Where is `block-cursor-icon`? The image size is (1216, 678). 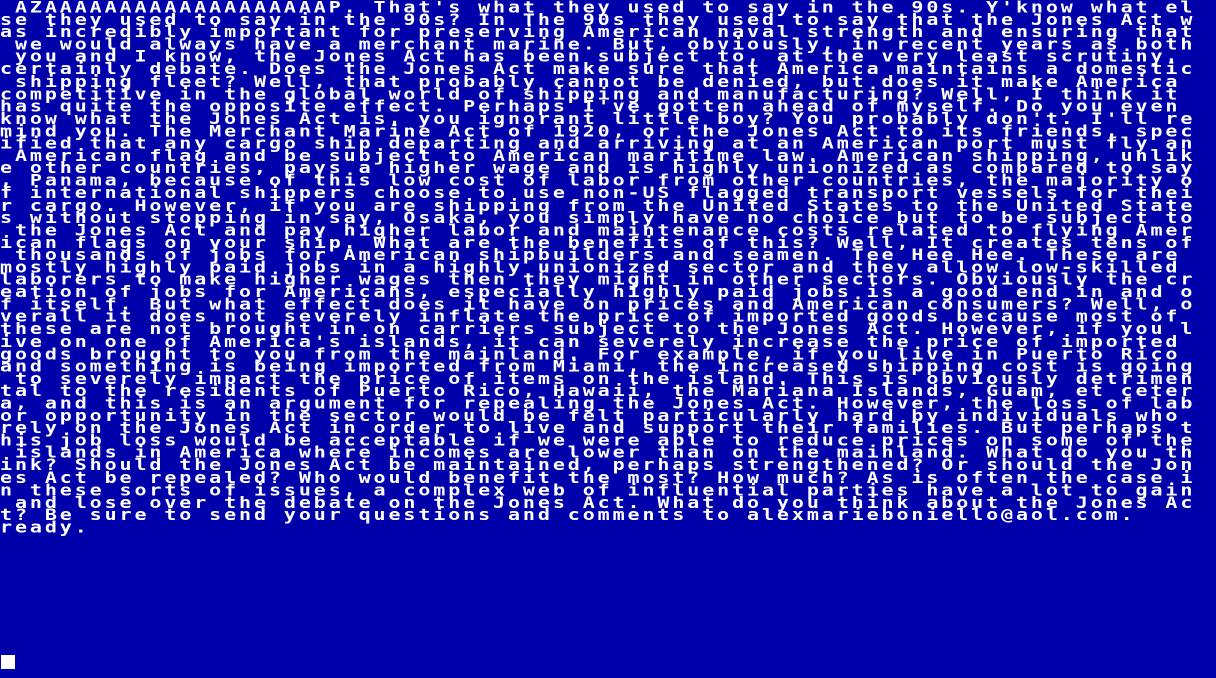 block-cursor-icon is located at coordinates (8, 662).